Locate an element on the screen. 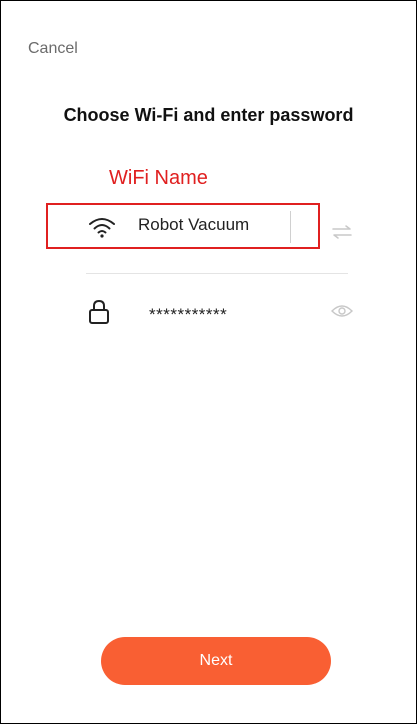 The height and width of the screenshot is (724, 417). eye-icon is located at coordinates (342, 311).